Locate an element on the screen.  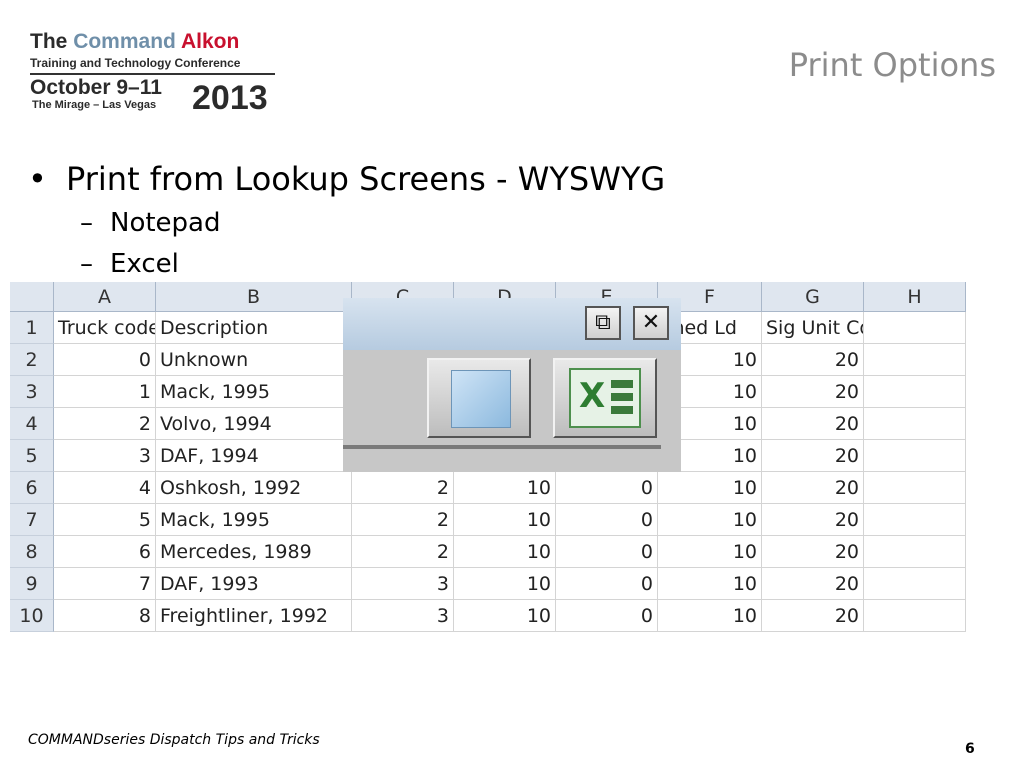
logo-dates: October 9–11 is located at coordinates (96, 87).